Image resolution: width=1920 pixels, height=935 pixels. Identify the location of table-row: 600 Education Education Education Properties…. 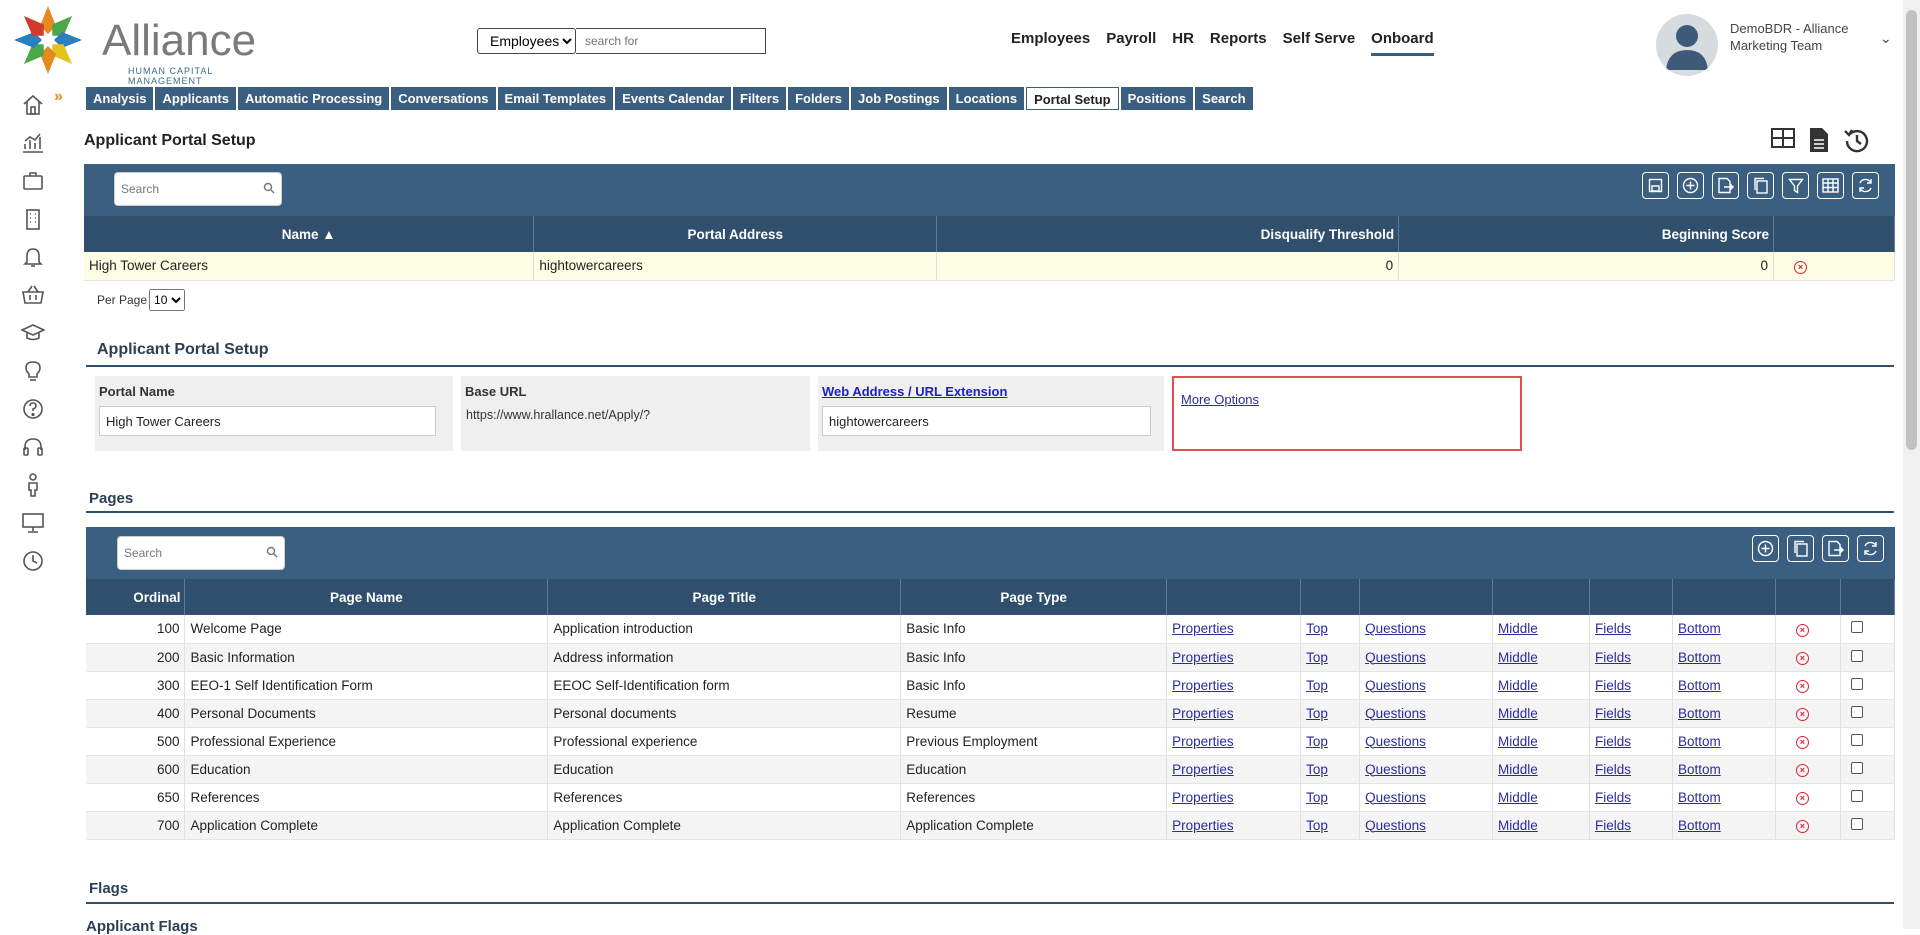
(991, 769).